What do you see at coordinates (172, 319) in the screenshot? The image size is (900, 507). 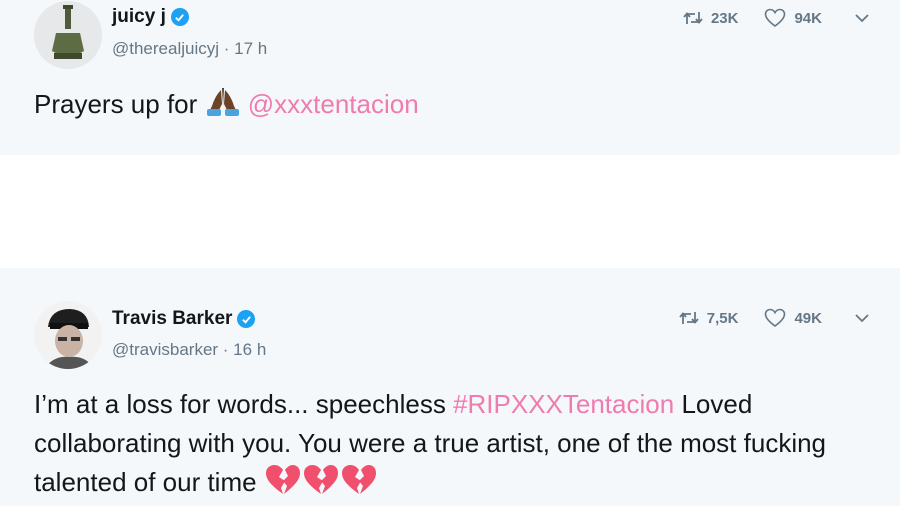 I see `display-name: Travis Barker` at bounding box center [172, 319].